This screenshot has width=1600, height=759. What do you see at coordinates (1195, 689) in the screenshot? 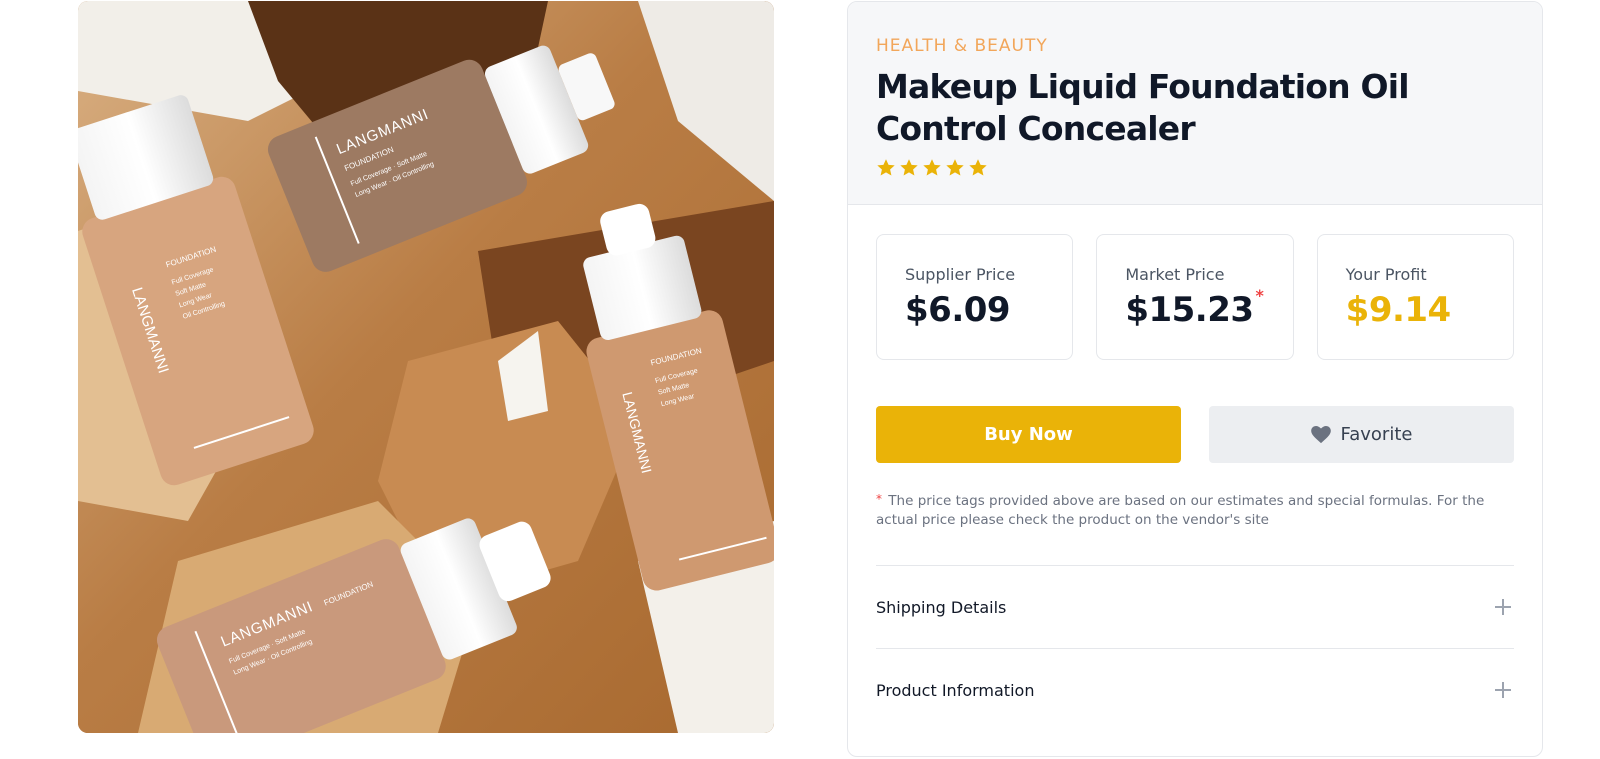
I see `accordion-product-information: Product Information` at bounding box center [1195, 689].